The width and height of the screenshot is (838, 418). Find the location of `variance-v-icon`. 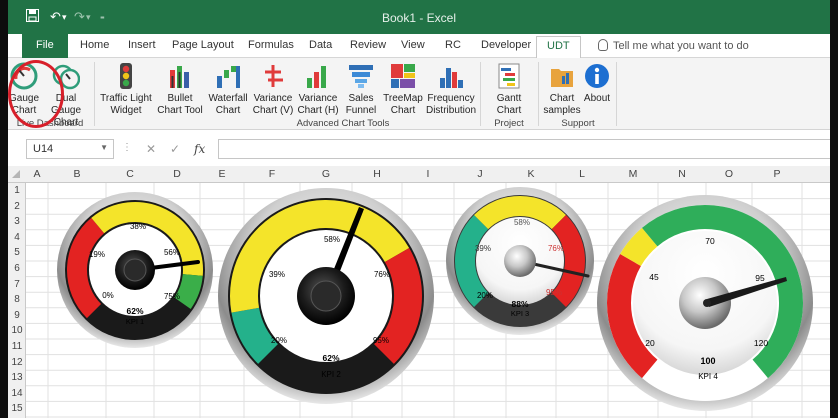

variance-v-icon is located at coordinates (273, 76).